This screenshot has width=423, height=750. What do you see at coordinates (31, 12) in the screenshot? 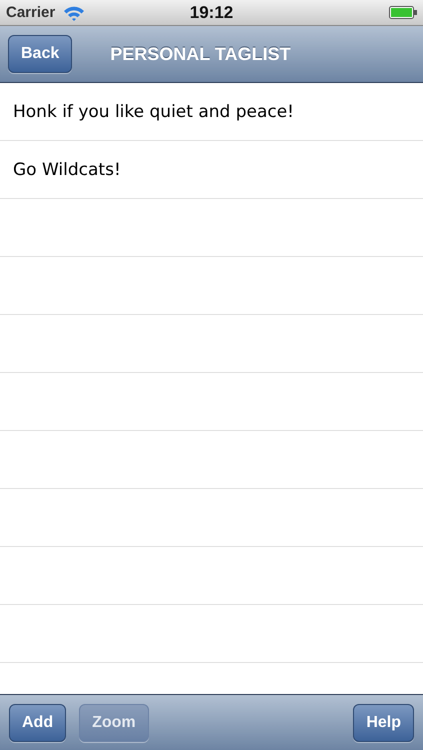
I see `carrier-name: Carrier` at bounding box center [31, 12].